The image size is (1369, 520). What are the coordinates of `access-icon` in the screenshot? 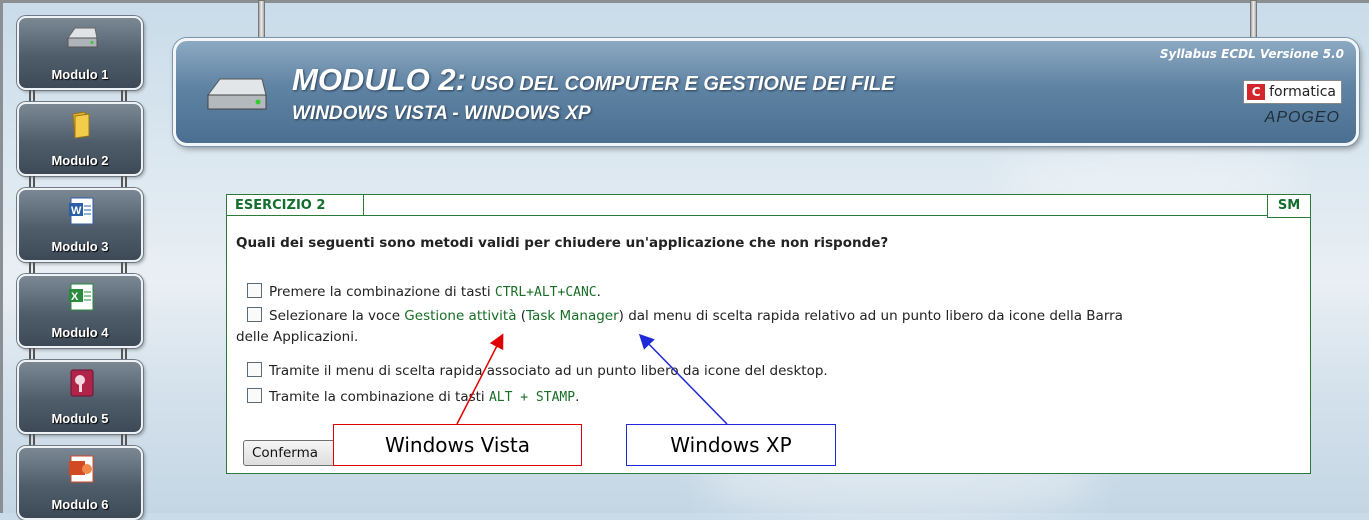 It's located at (82, 383).